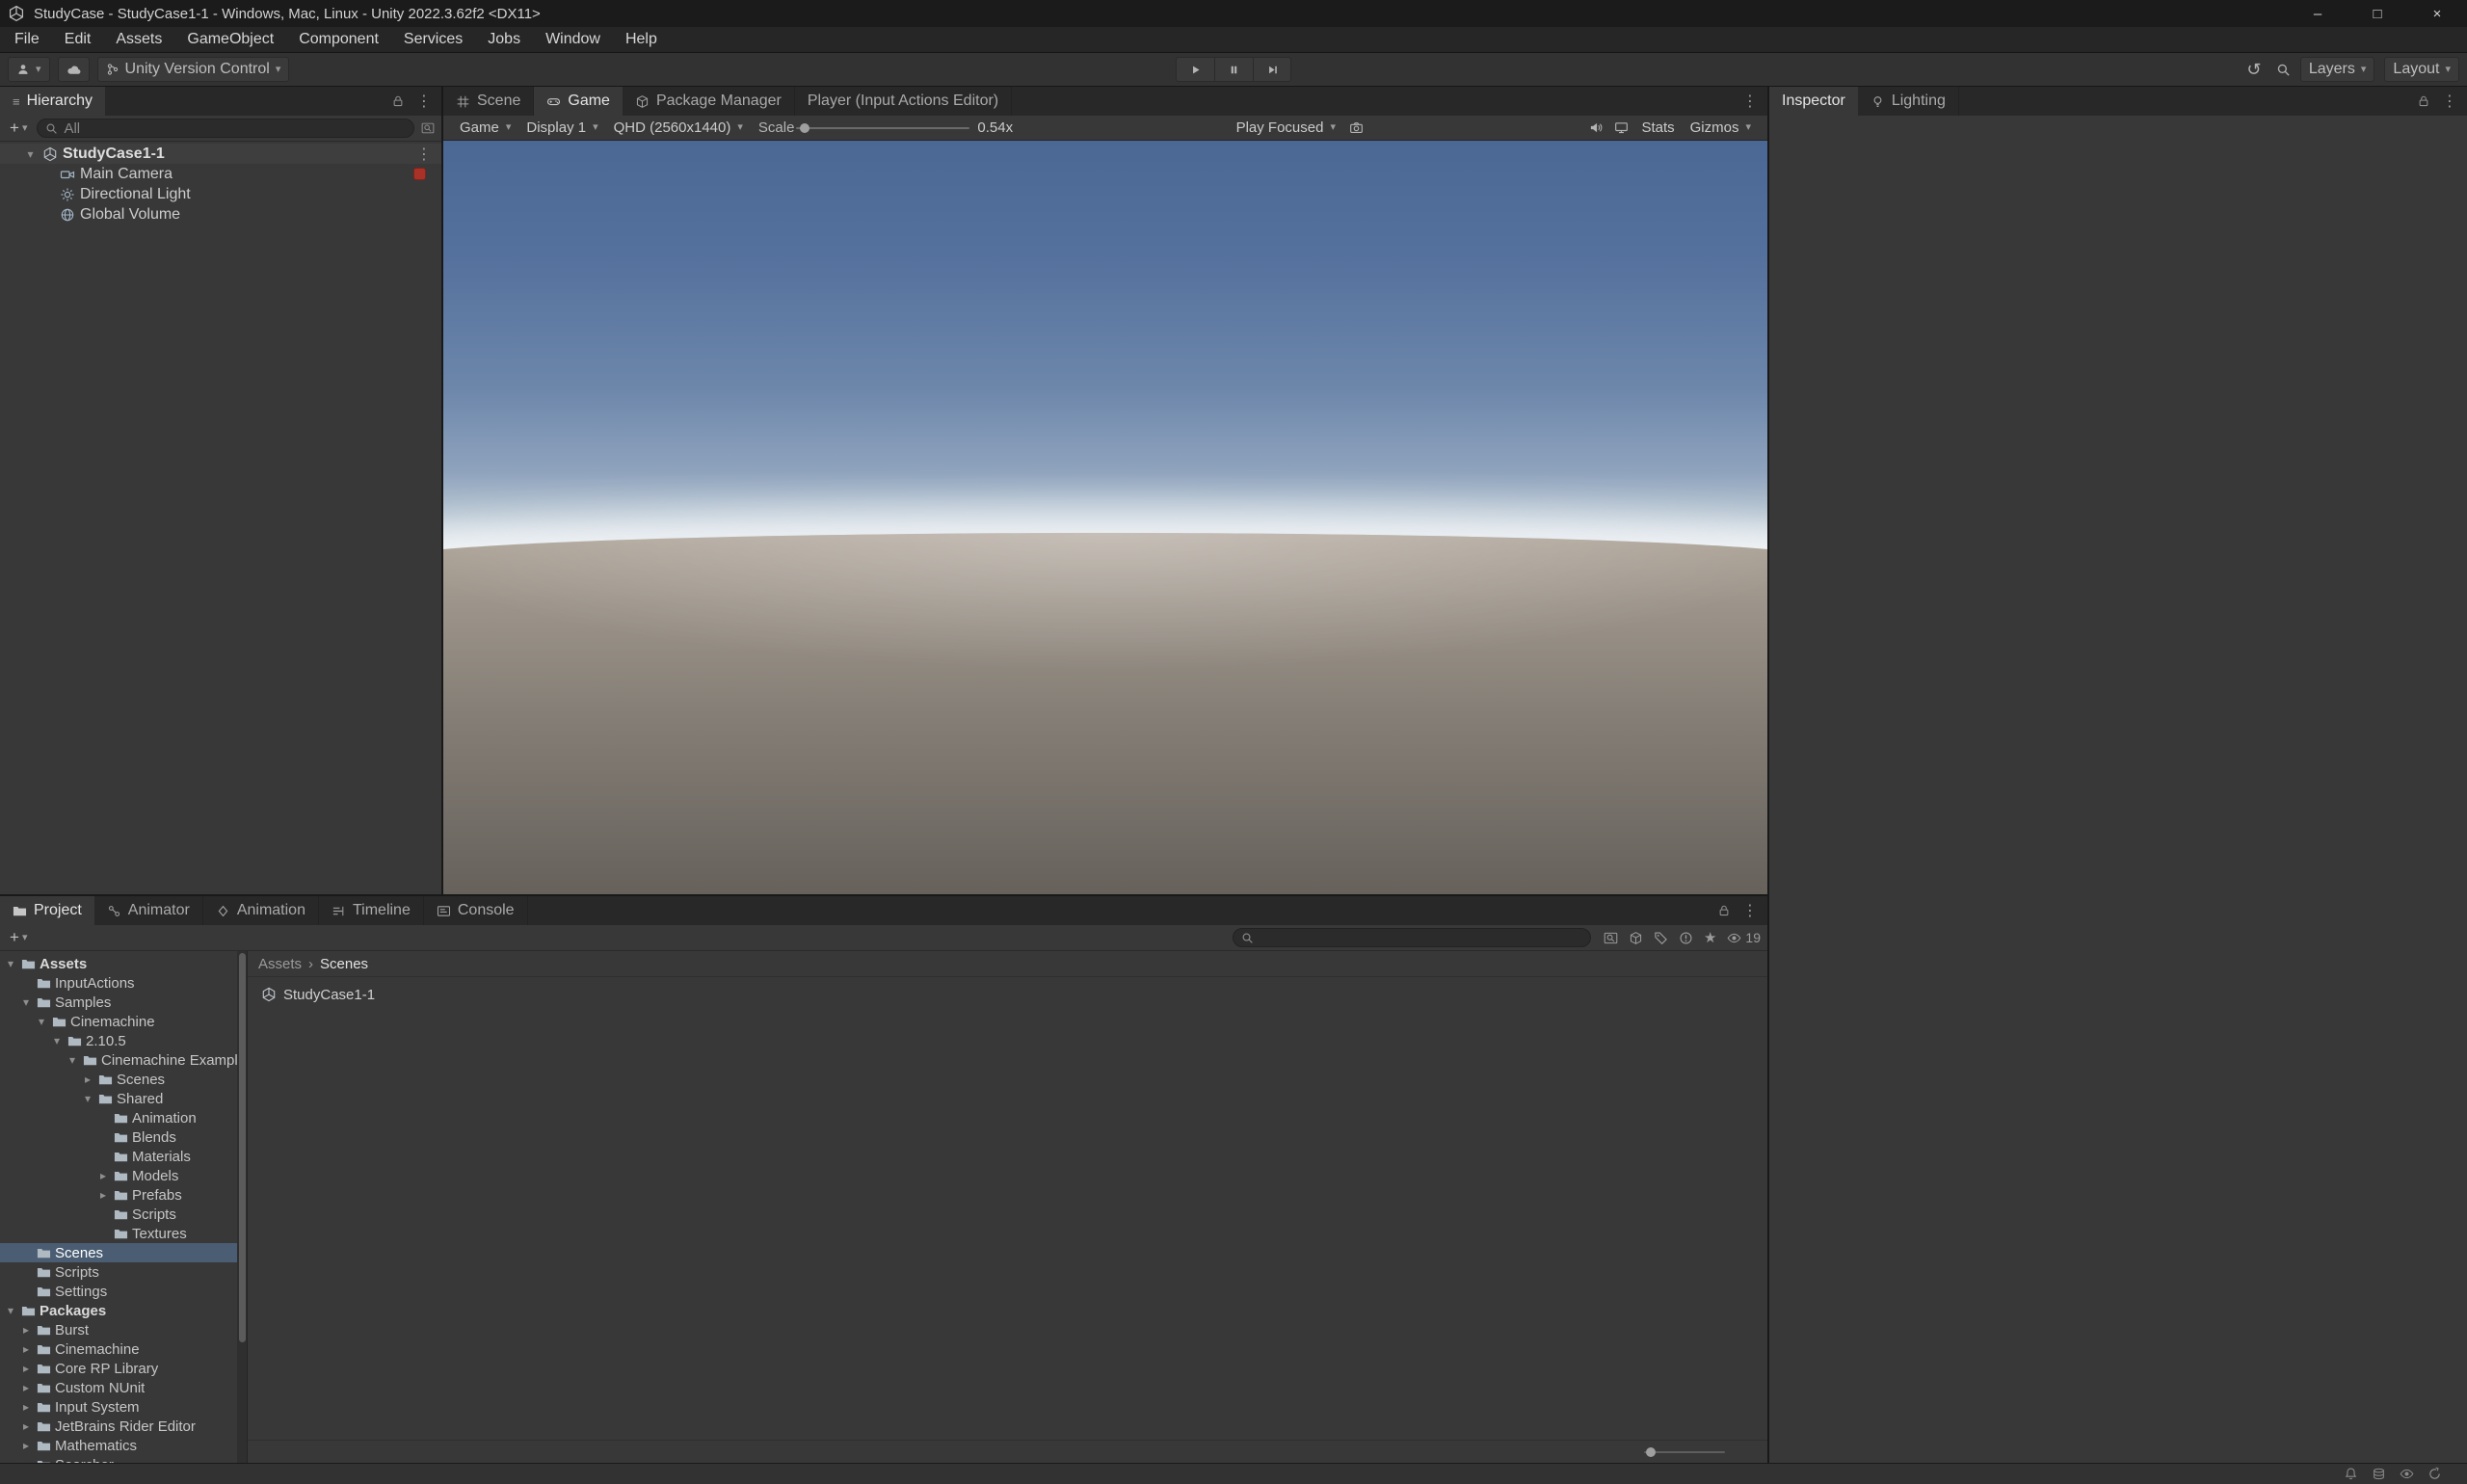  What do you see at coordinates (73, 69) in the screenshot?
I see `cloud-button` at bounding box center [73, 69].